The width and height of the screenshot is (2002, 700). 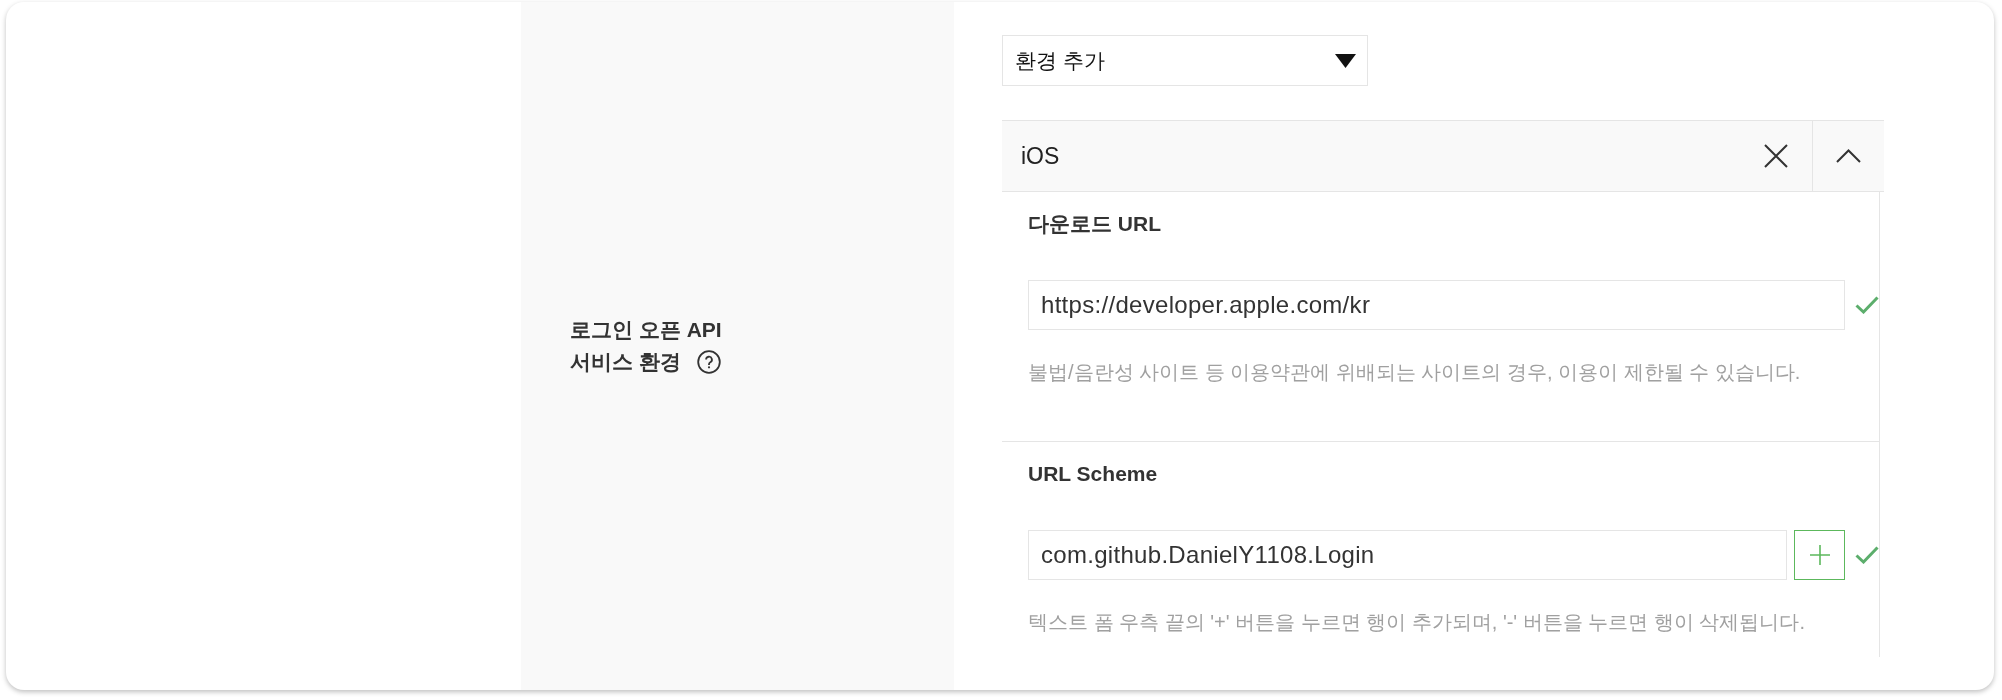 I want to click on environment-name: iOS, so click(x=1041, y=156).